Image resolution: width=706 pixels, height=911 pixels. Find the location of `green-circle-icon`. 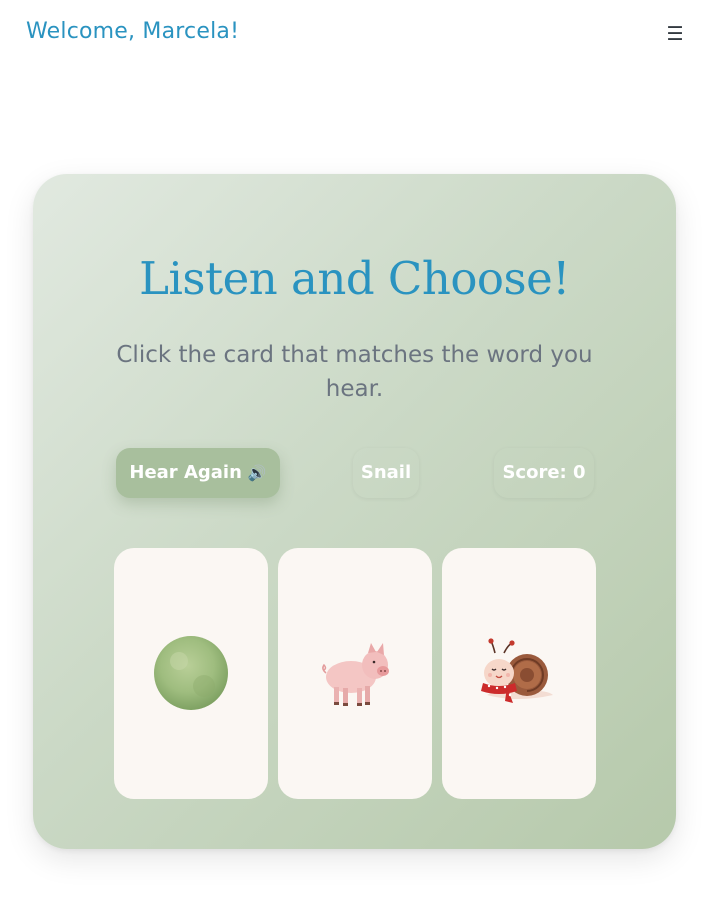

green-circle-icon is located at coordinates (191, 673).